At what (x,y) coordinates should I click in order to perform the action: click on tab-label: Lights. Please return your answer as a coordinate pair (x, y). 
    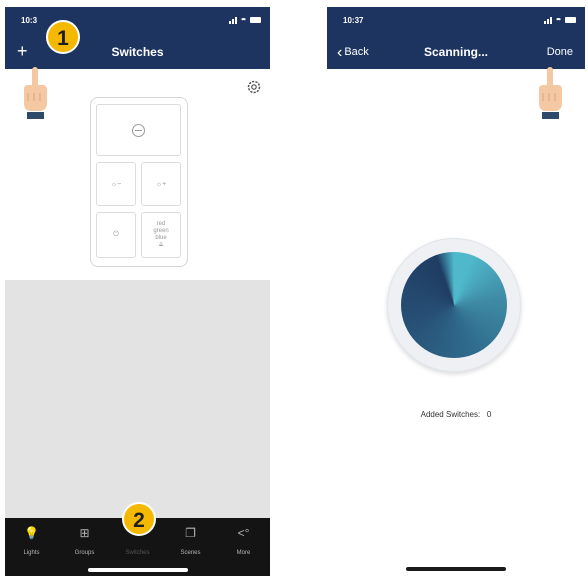
    Looking at the image, I should click on (31, 553).